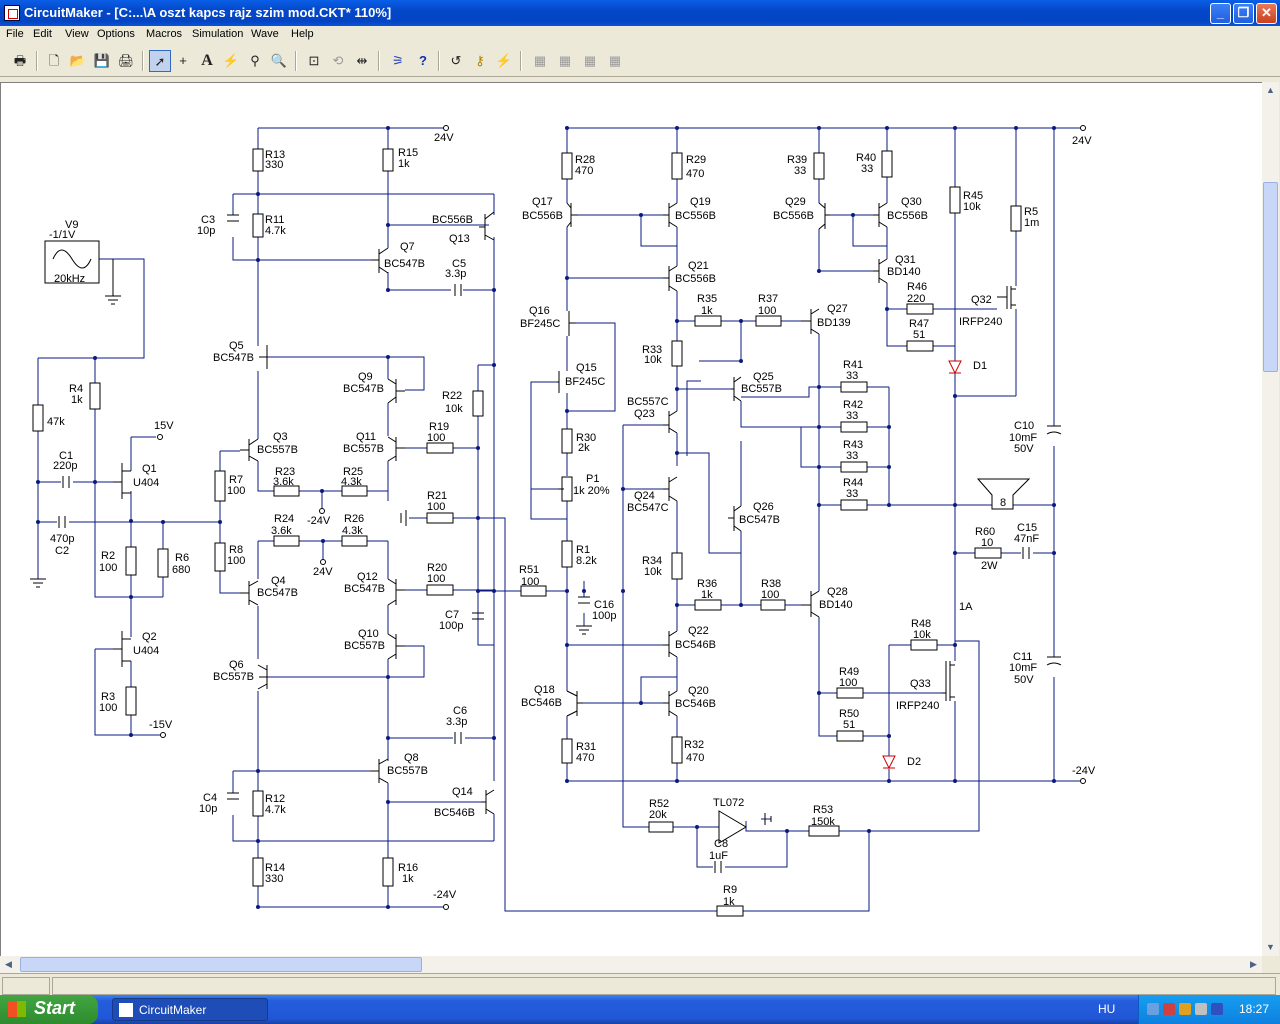 The height and width of the screenshot is (1024, 1280). Describe the element at coordinates (604, 616) in the screenshot. I see `schematic-7-v-label: 100p` at that location.